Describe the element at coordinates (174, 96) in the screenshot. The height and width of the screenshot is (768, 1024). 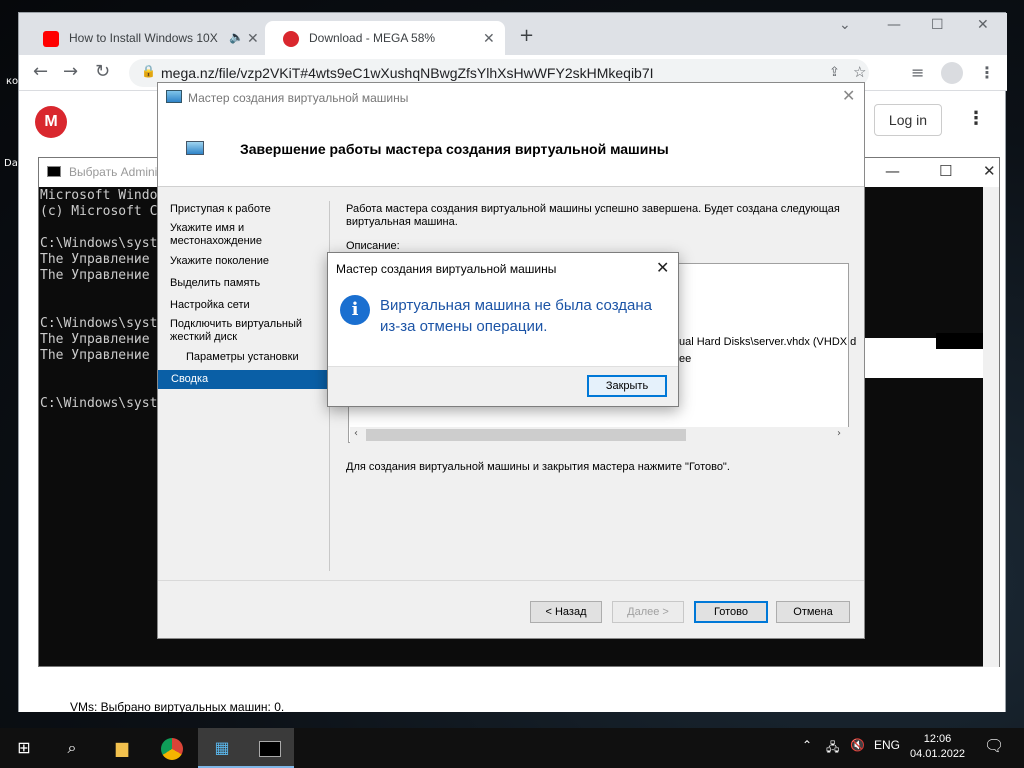
I see `hyperv-icon` at that location.